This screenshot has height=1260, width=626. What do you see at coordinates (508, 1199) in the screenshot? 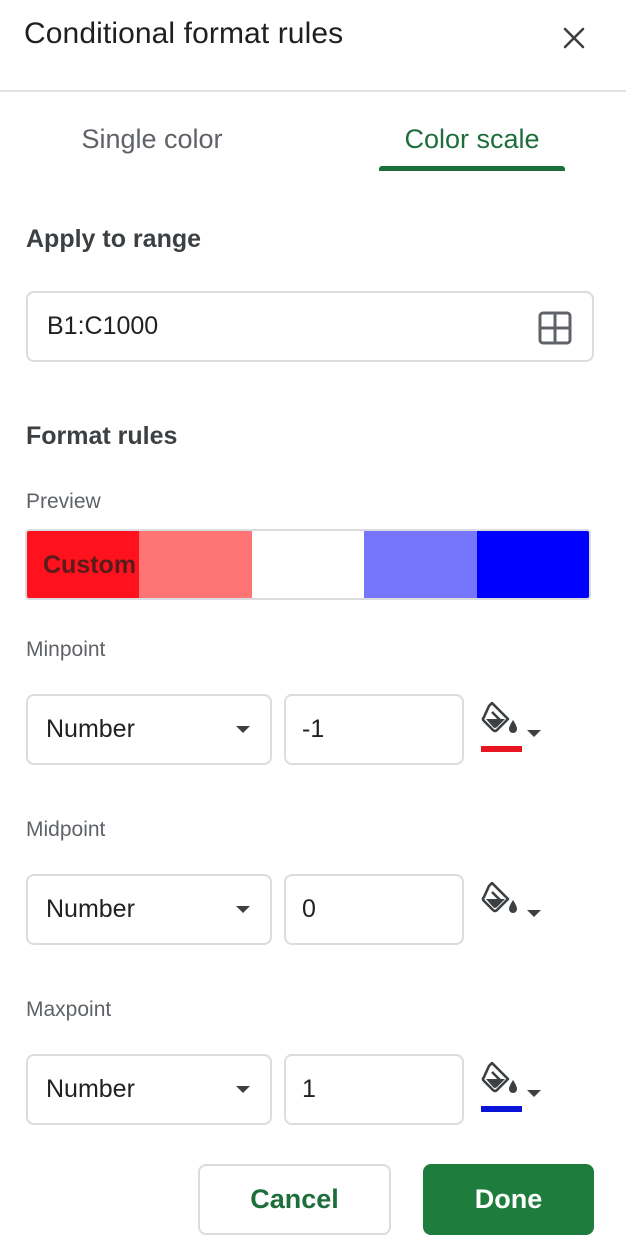
I see `done-button: Done` at bounding box center [508, 1199].